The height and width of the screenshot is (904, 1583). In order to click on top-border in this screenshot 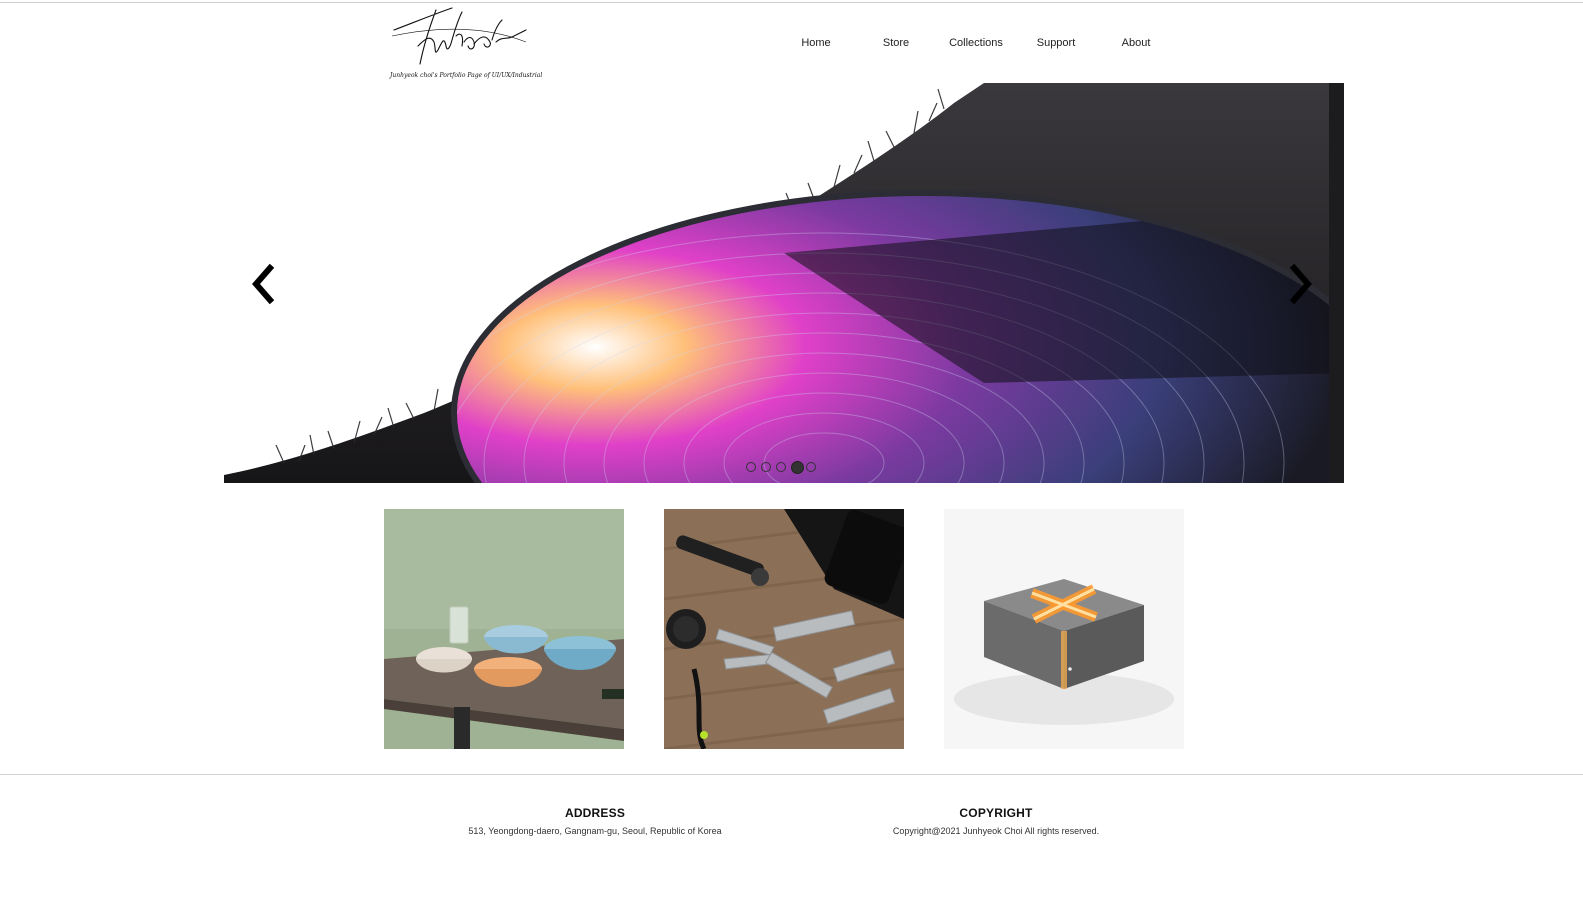, I will do `click(791, 2)`.